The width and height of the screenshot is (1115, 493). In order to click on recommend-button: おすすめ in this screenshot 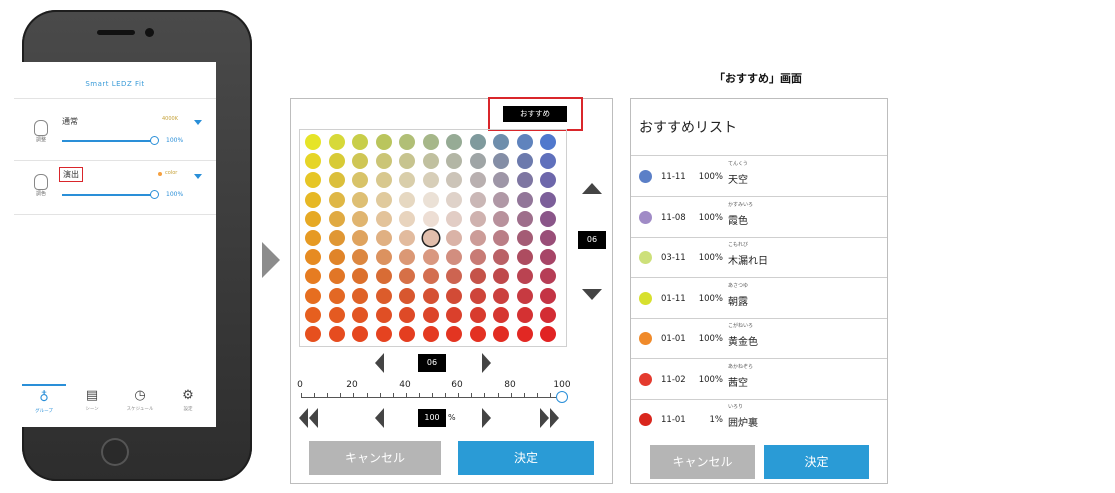, I will do `click(535, 114)`.